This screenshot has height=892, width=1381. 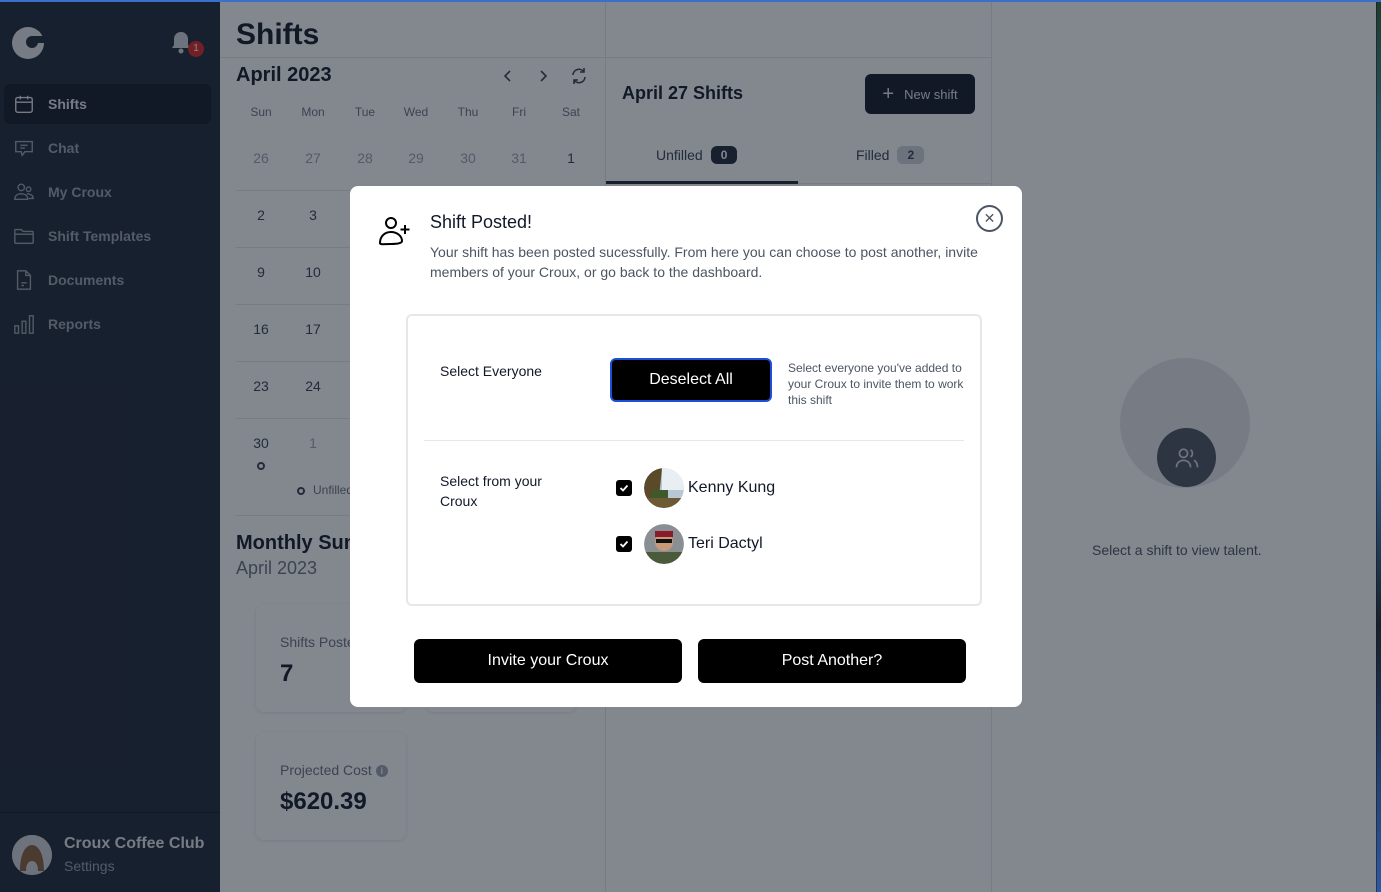 I want to click on user-plus-icon, so click(x=394, y=231).